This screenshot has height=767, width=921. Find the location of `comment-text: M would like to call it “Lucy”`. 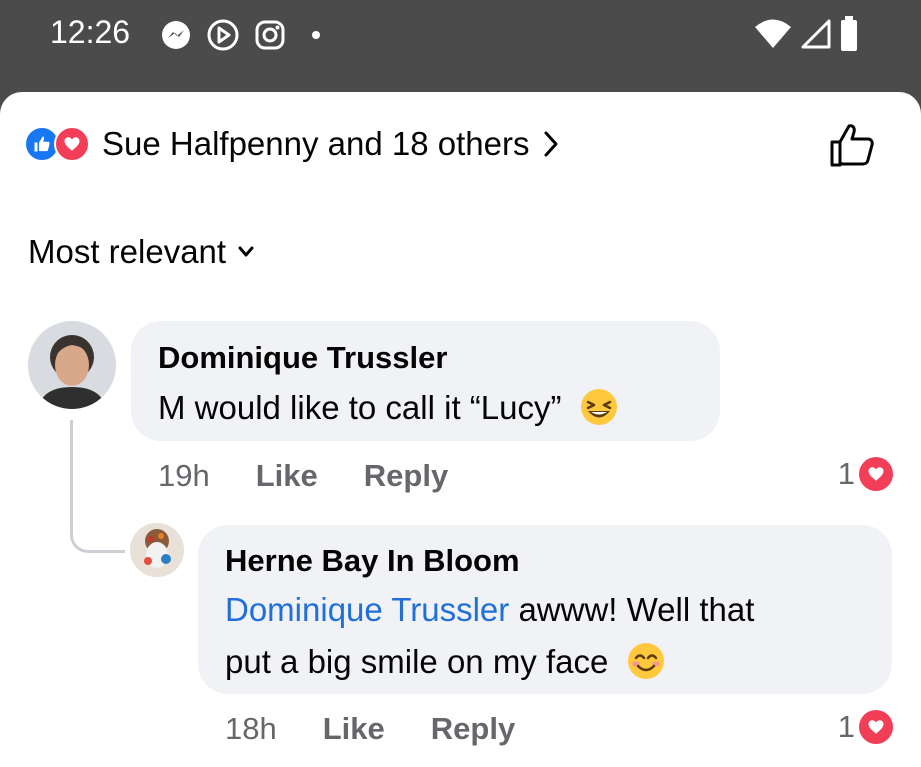

comment-text: M would like to call it “Lucy” is located at coordinates (388, 407).